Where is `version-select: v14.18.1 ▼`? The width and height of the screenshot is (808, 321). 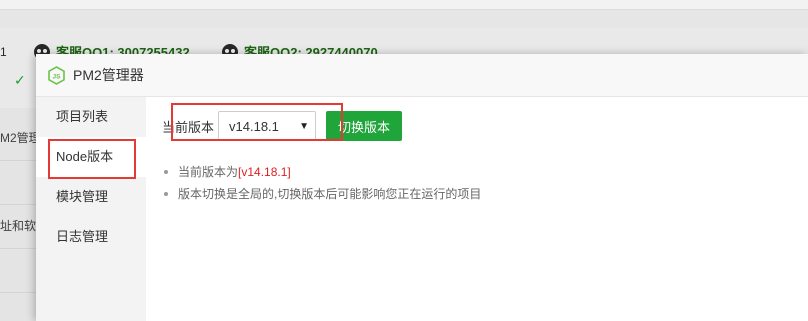
version-select: v14.18.1 ▼ is located at coordinates (267, 126).